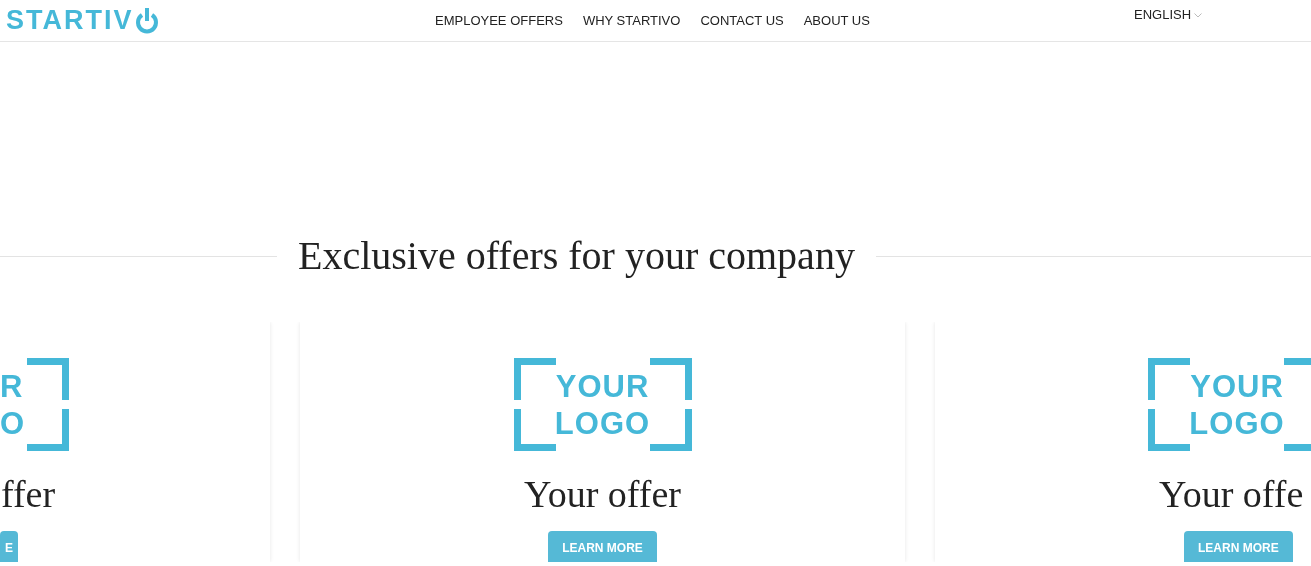 This screenshot has height=566, width=1311. I want to click on logo-placeholder-text: R, so click(12, 386).